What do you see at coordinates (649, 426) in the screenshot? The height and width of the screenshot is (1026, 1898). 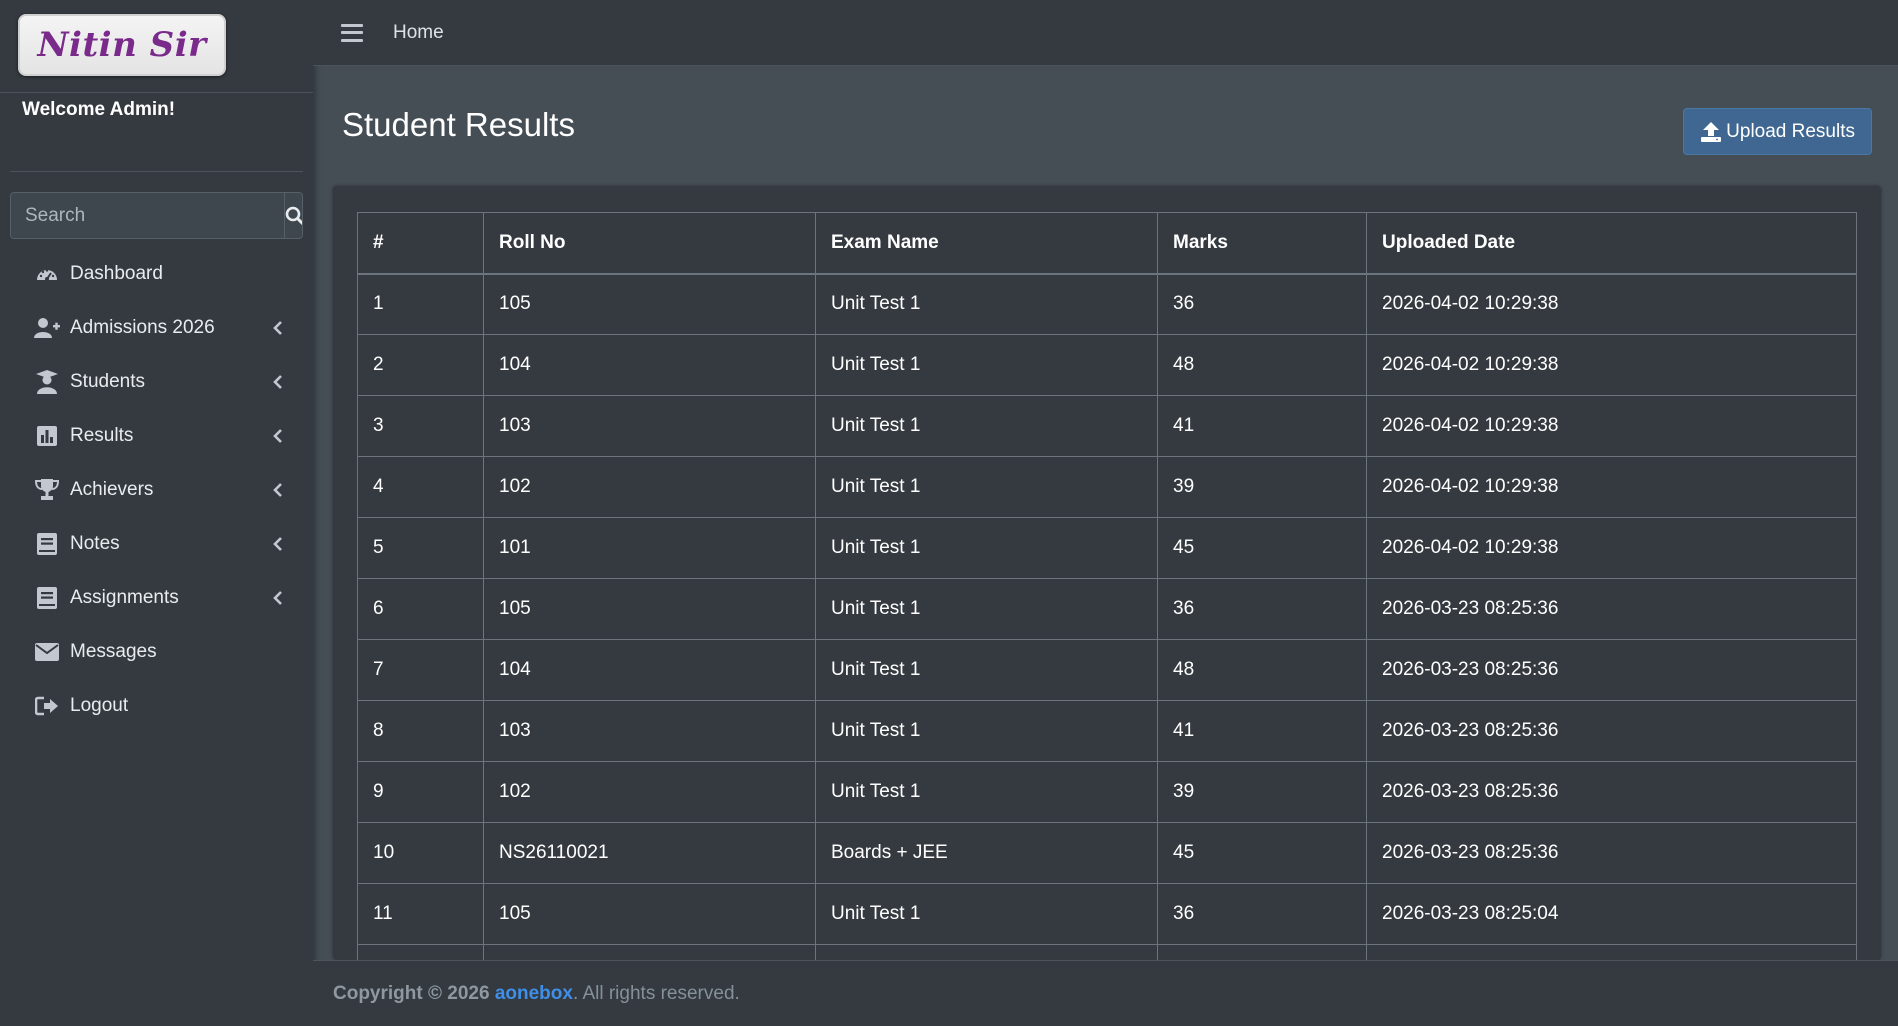 I see `cell-roll-no: 103` at bounding box center [649, 426].